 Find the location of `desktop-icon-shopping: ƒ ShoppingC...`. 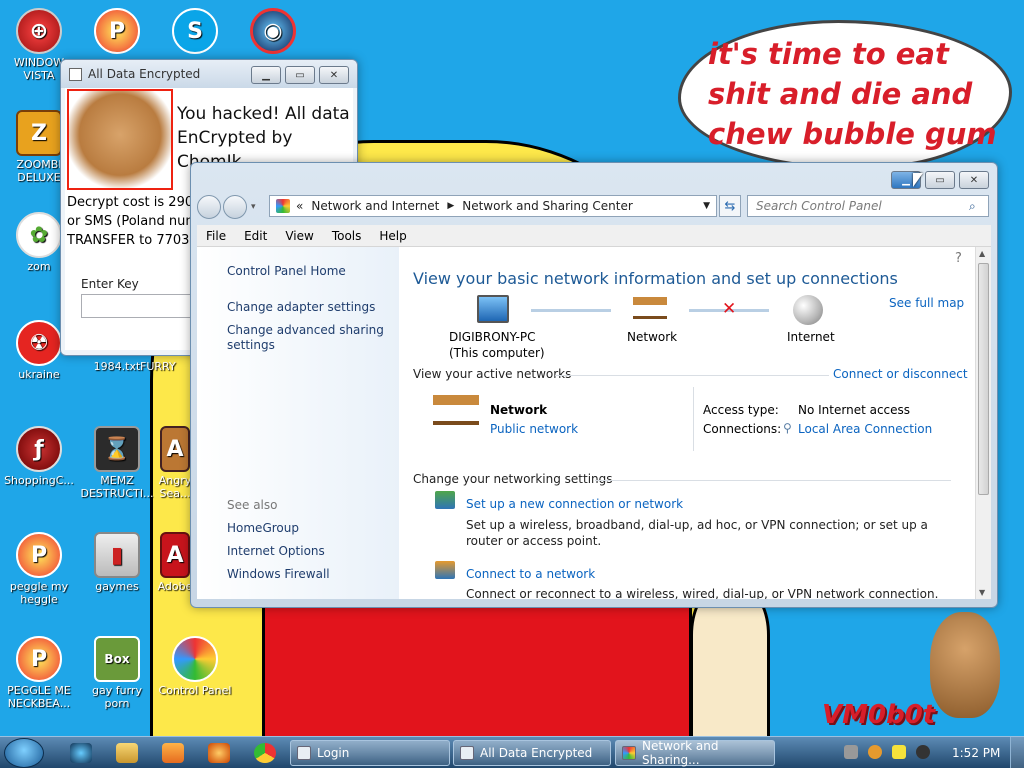

desktop-icon-shopping: ƒ ShoppingC... is located at coordinates (39, 456).